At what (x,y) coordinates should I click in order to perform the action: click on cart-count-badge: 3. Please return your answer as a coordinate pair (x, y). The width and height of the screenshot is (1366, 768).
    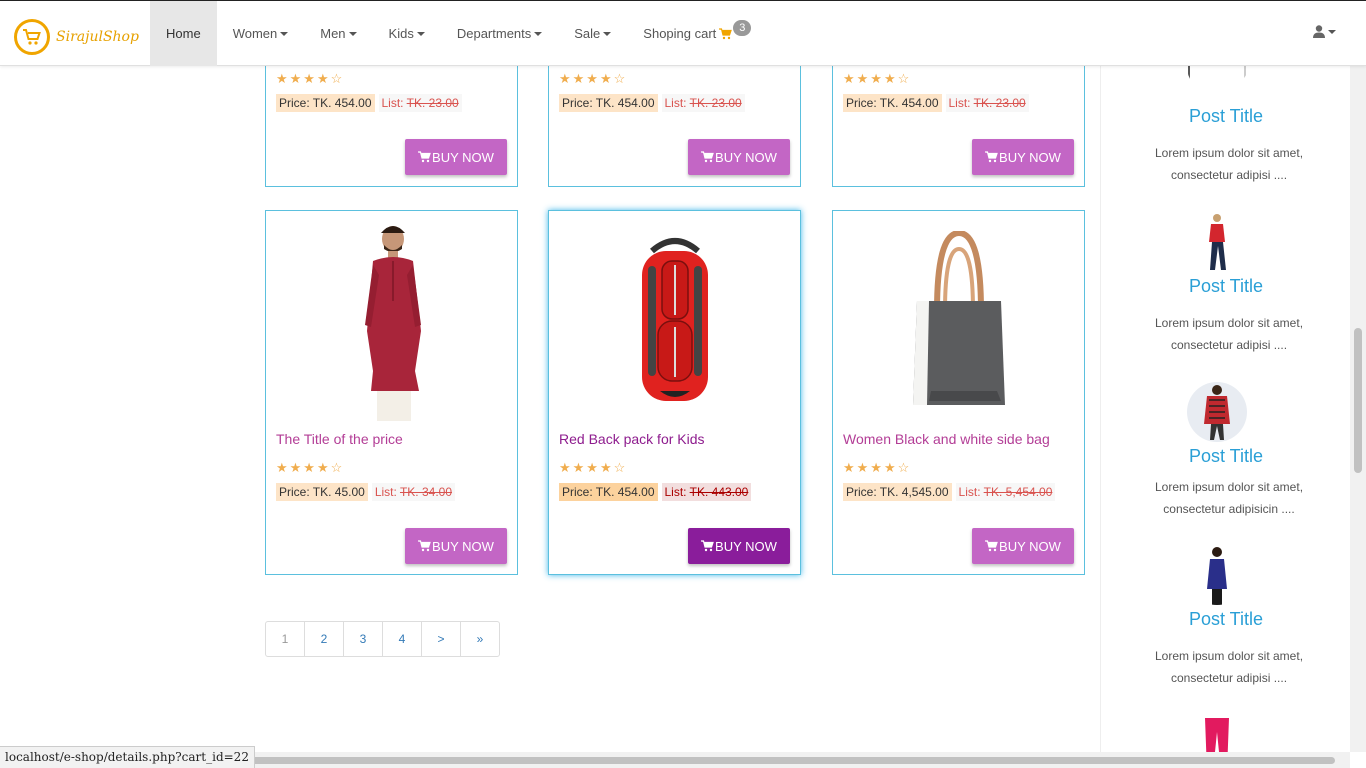
    Looking at the image, I should click on (742, 27).